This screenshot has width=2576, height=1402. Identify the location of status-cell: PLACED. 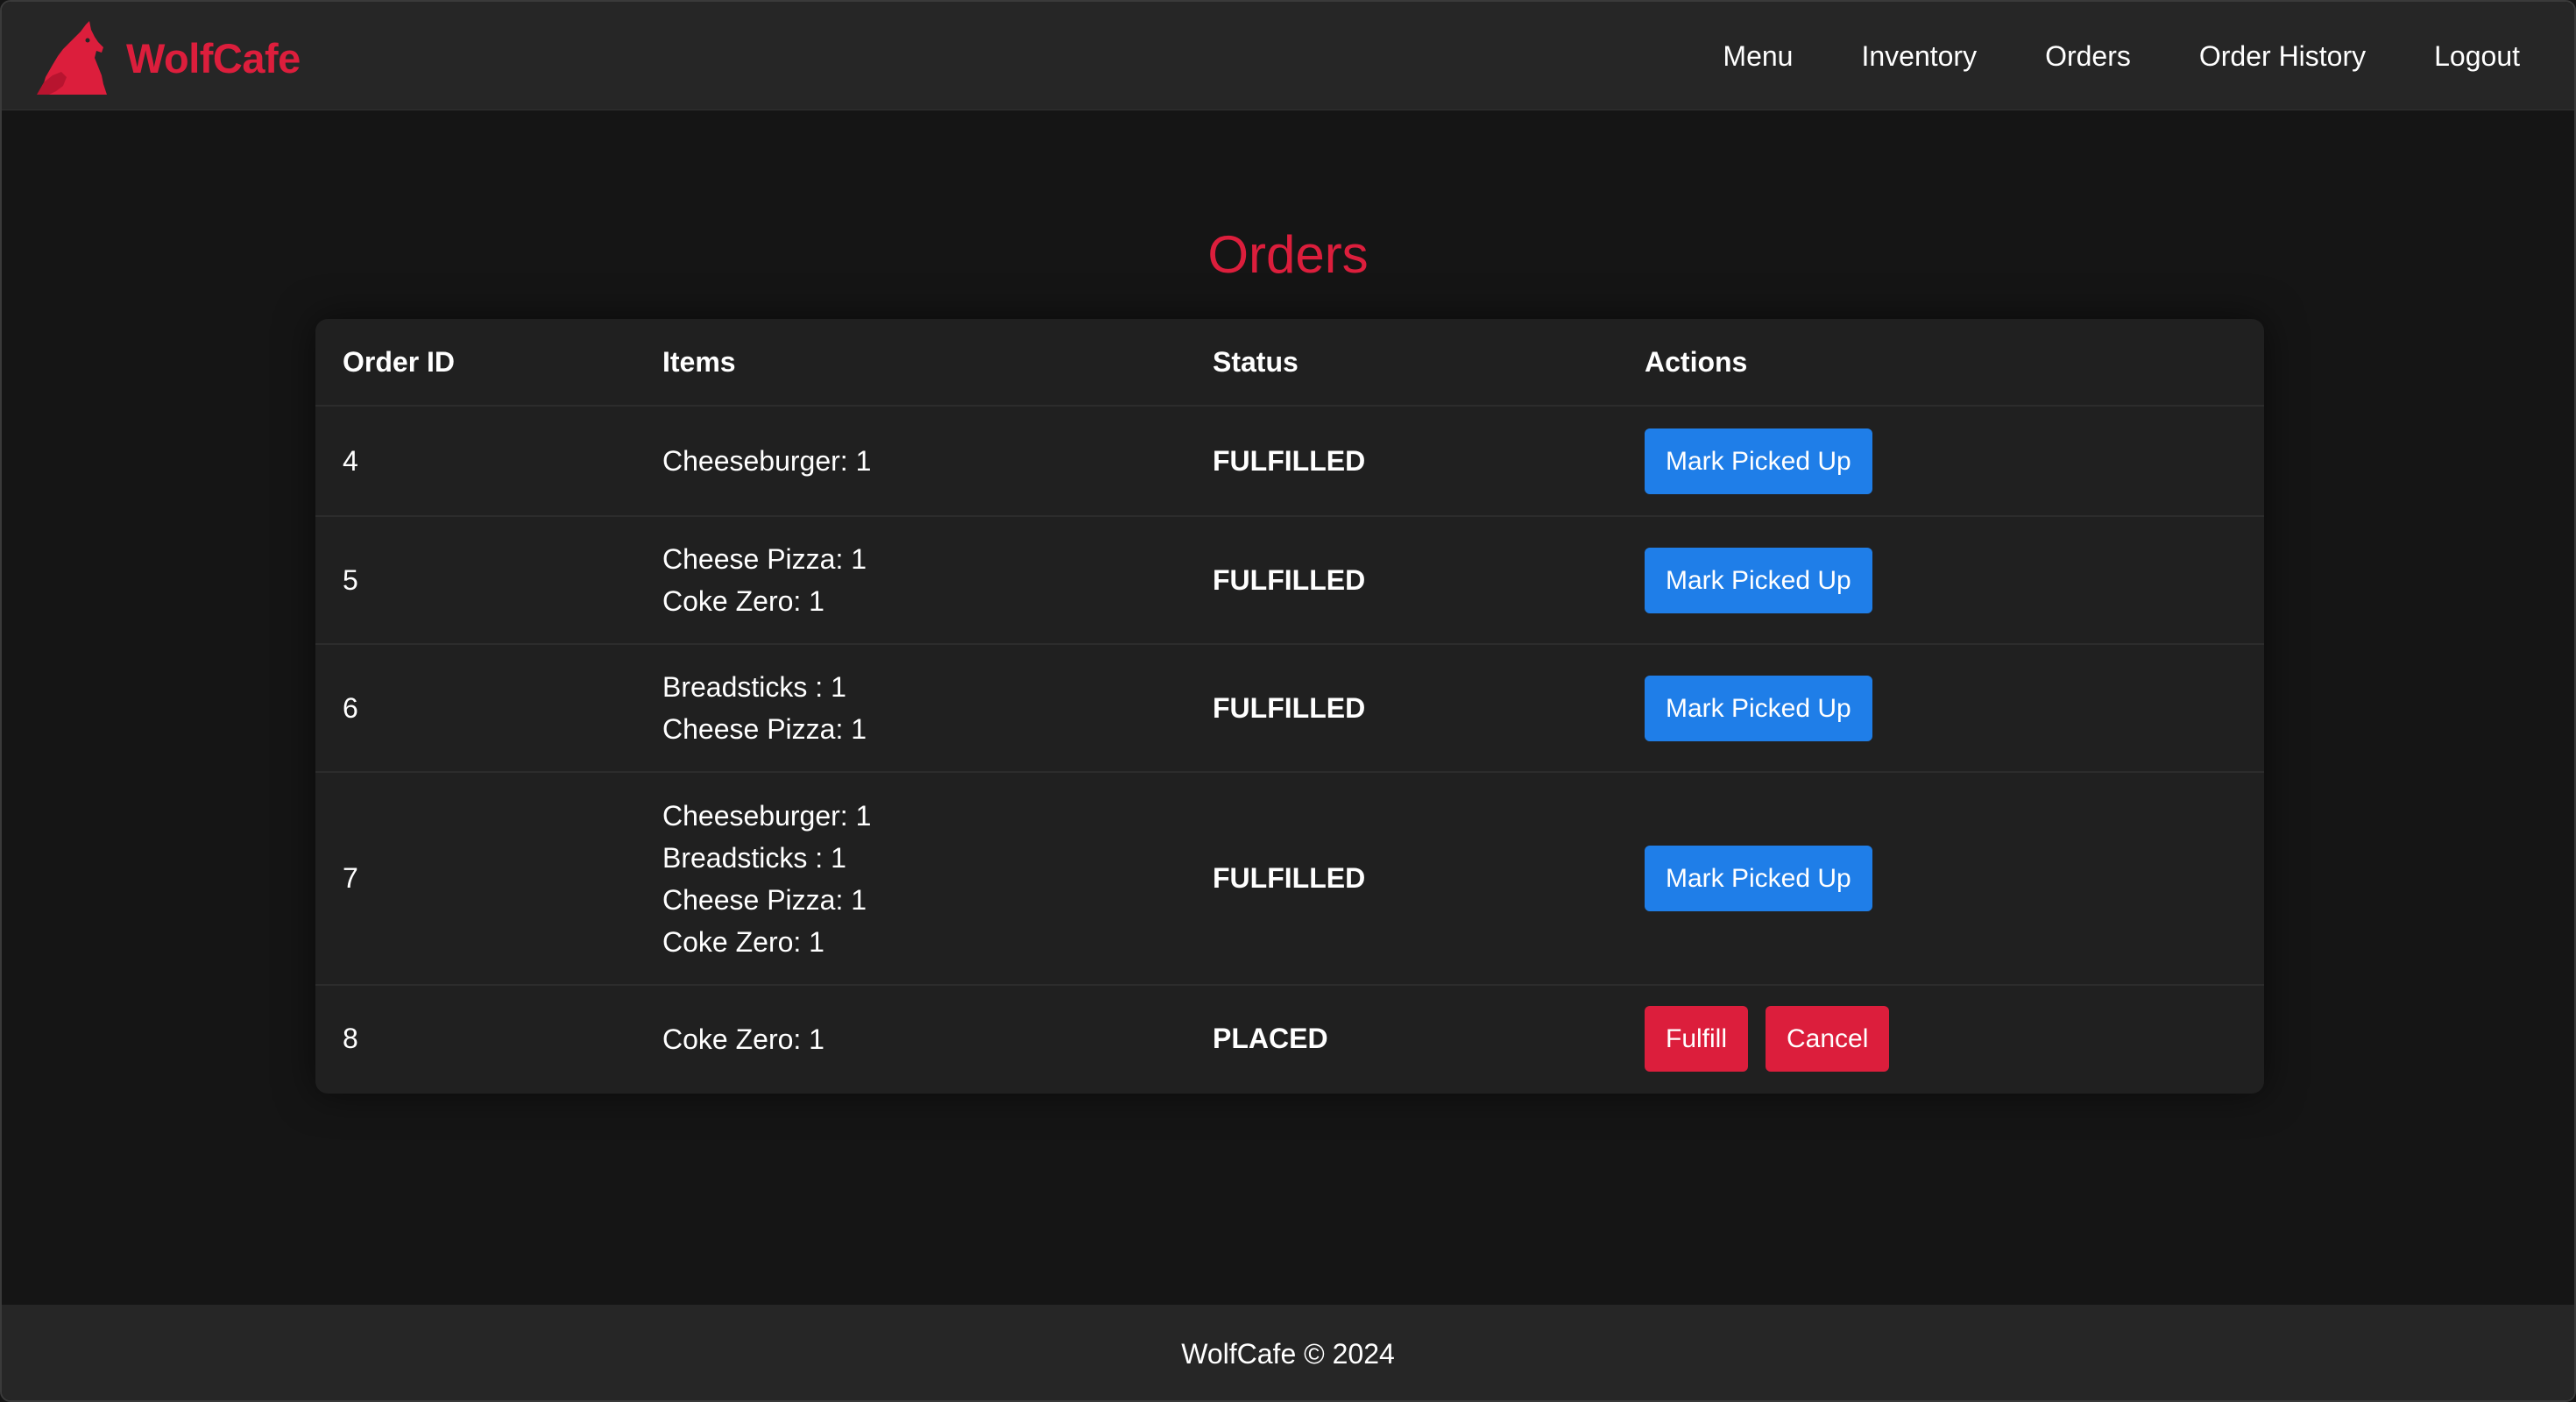
(1429, 1038).